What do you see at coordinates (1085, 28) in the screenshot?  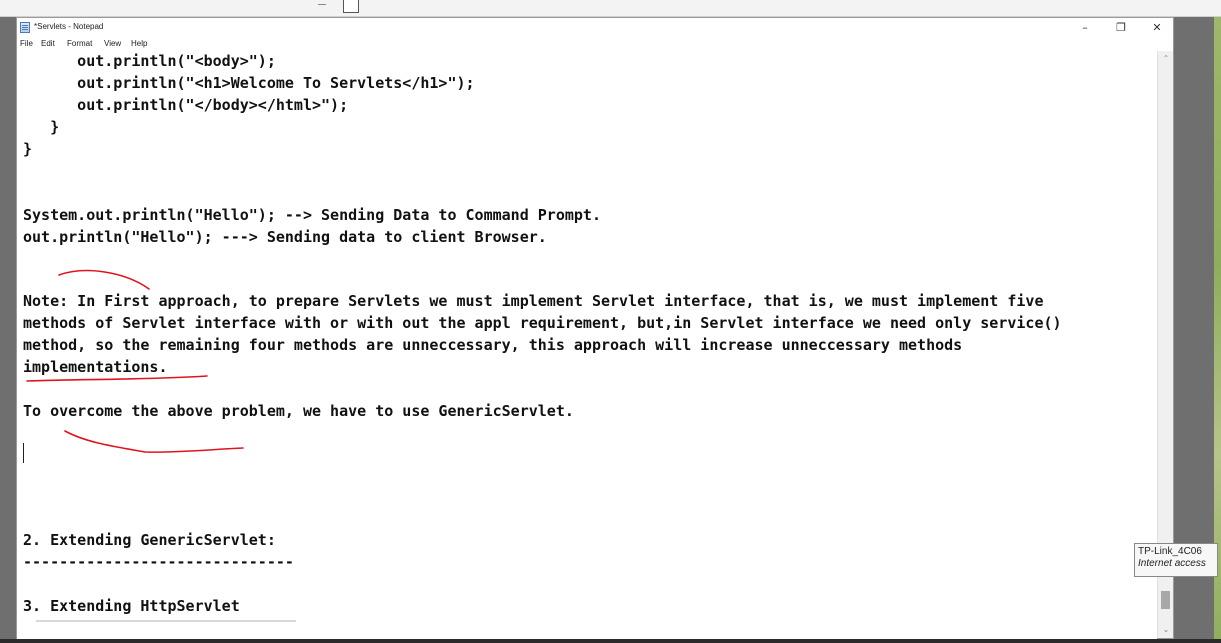 I see `minimize-button: –` at bounding box center [1085, 28].